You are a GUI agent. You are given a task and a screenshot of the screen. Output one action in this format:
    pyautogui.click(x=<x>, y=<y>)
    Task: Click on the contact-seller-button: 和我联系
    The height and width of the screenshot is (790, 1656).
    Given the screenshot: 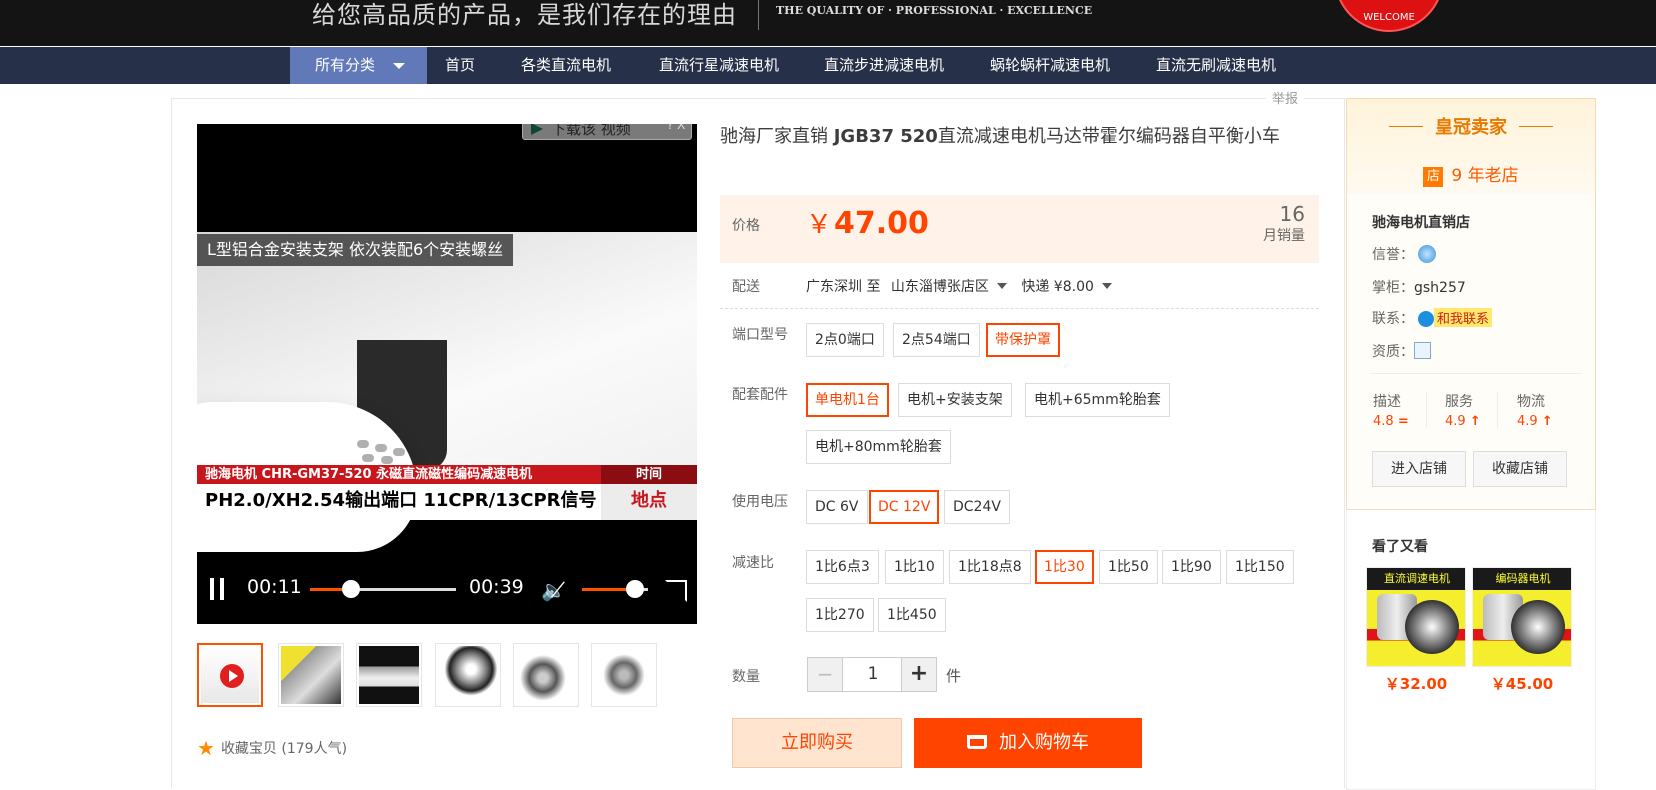 What is the action you would take?
    pyautogui.click(x=1463, y=317)
    